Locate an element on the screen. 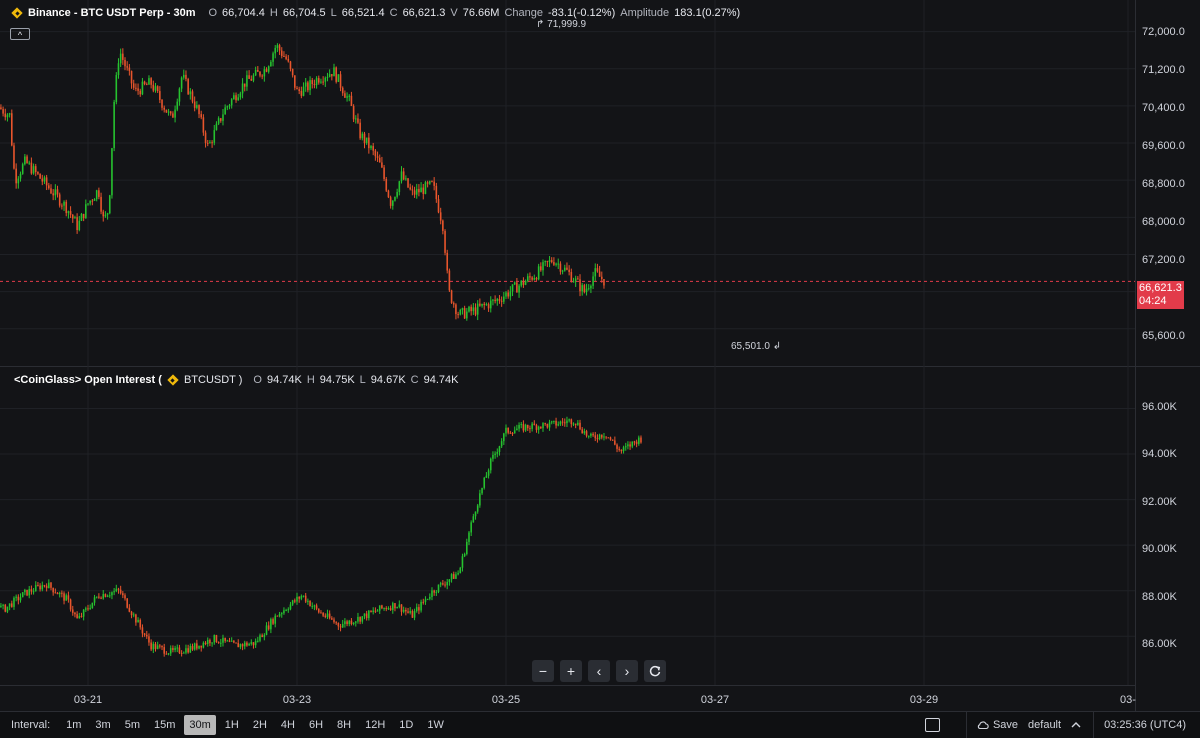  zoom-out-button: − is located at coordinates (543, 671).